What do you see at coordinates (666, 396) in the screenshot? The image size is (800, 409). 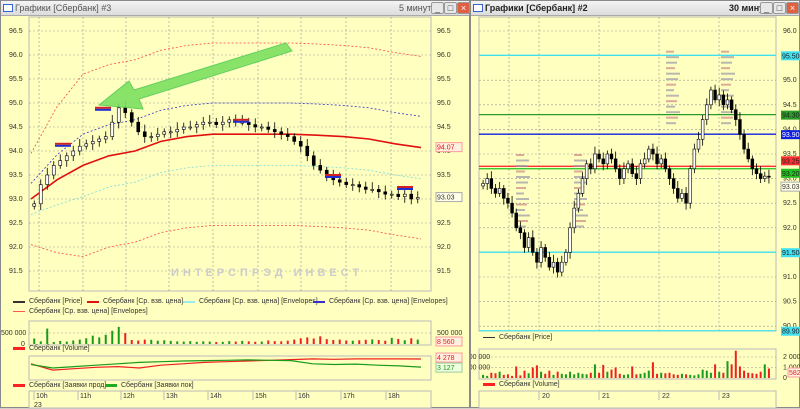 I see `axis-label: 22` at bounding box center [666, 396].